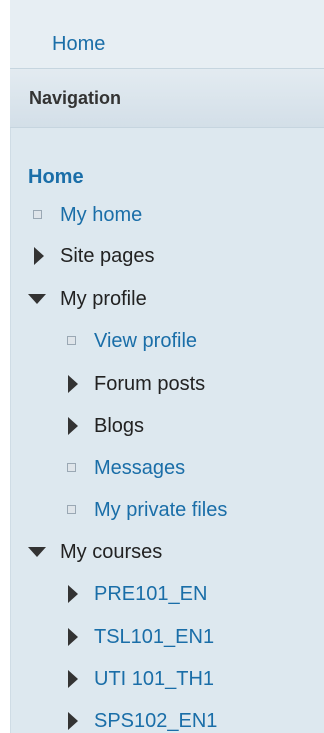 The image size is (324, 733). What do you see at coordinates (156, 720) in the screenshot?
I see `nav-item-label: SPS102_EN1` at bounding box center [156, 720].